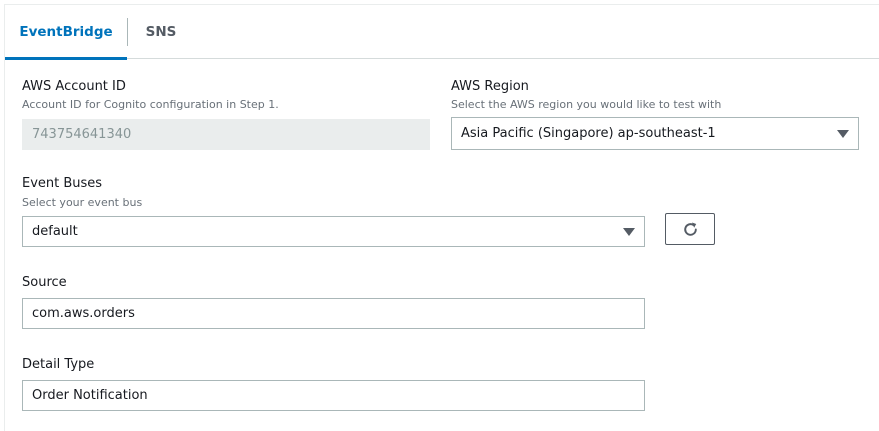 This screenshot has height=431, width=879. Describe the element at coordinates (55, 231) in the screenshot. I see `event-bus-select-value: default` at that location.